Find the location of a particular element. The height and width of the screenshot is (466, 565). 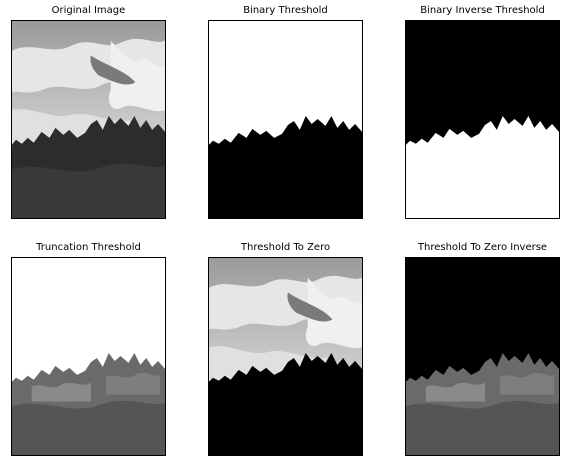

panel-title: Truncation Threshold is located at coordinates (88, 247).